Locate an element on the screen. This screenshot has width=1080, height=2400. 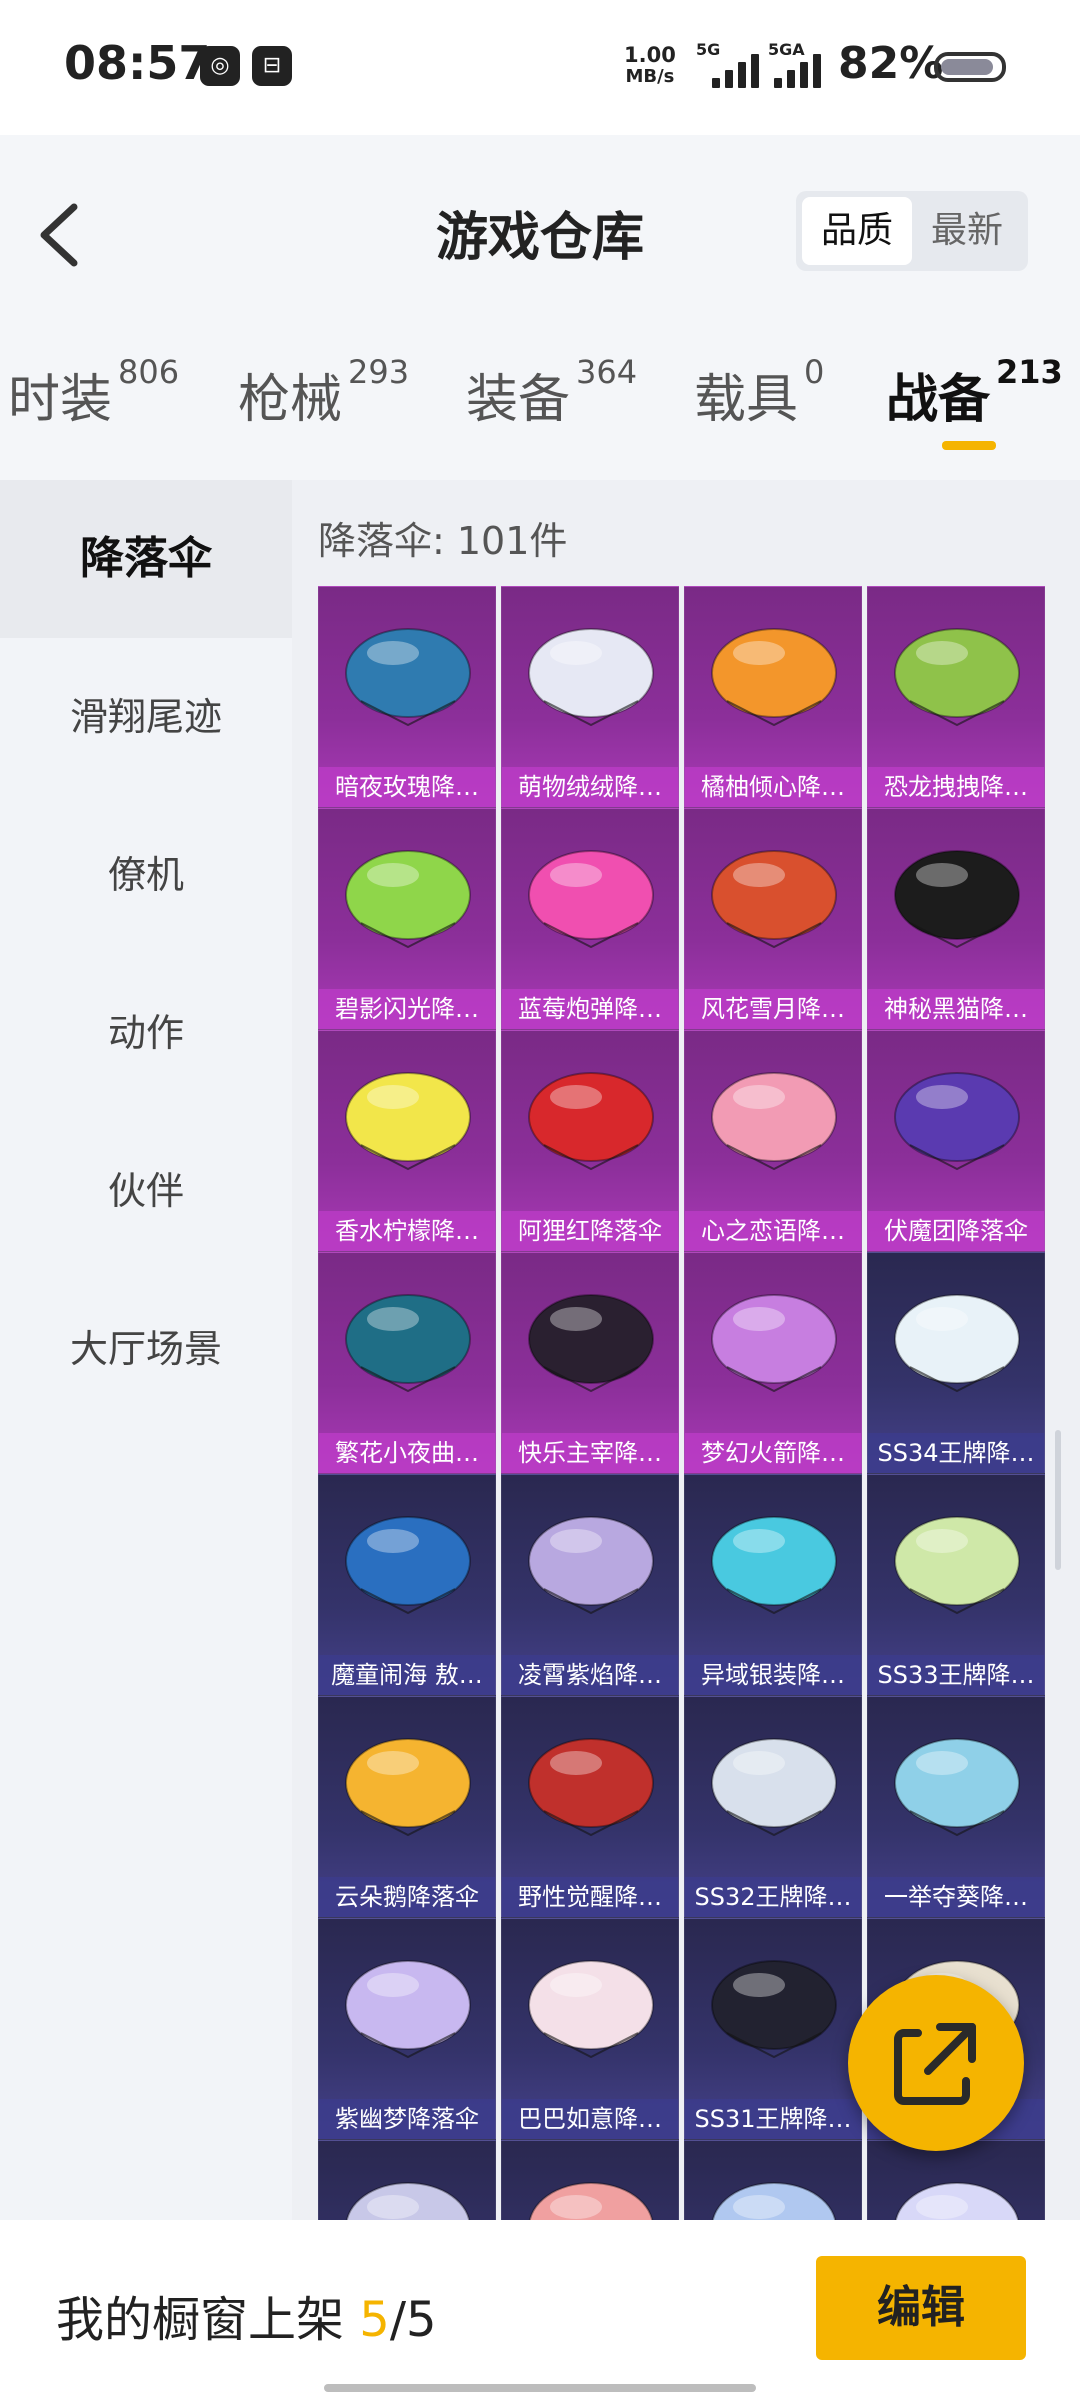
parachute-item: 伏魔团降落伞 is located at coordinates (956, 1141).